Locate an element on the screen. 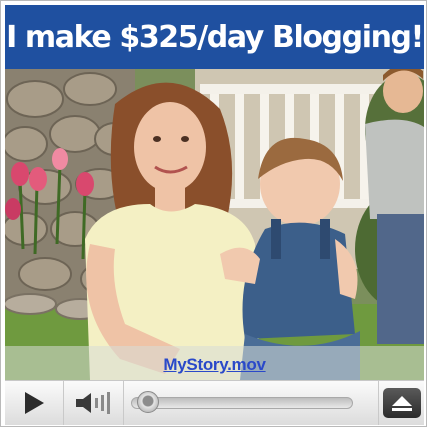 This screenshot has height=427, width=427. speaker-icon is located at coordinates (93, 403).